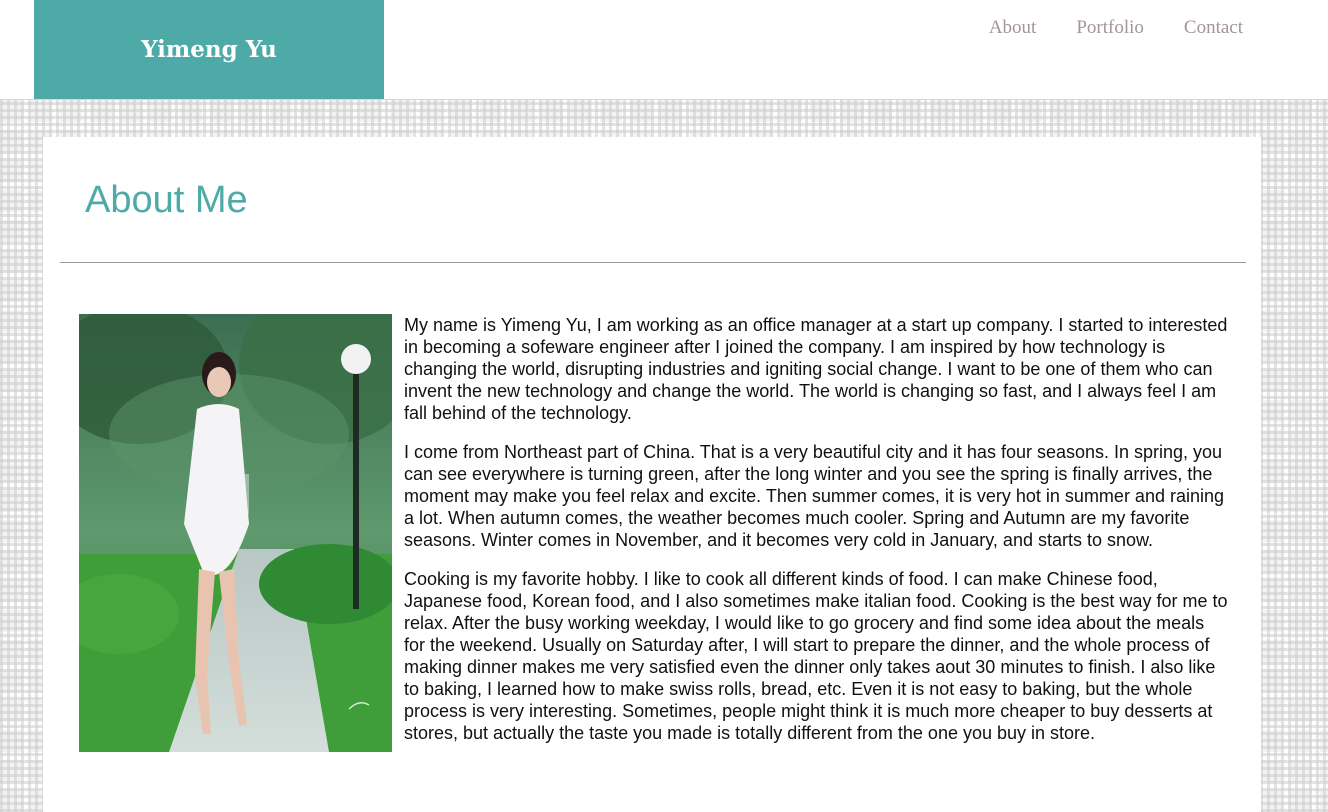  I want to click on site-header: Yimeng Yu About Portfolio Contact, so click(664, 50).